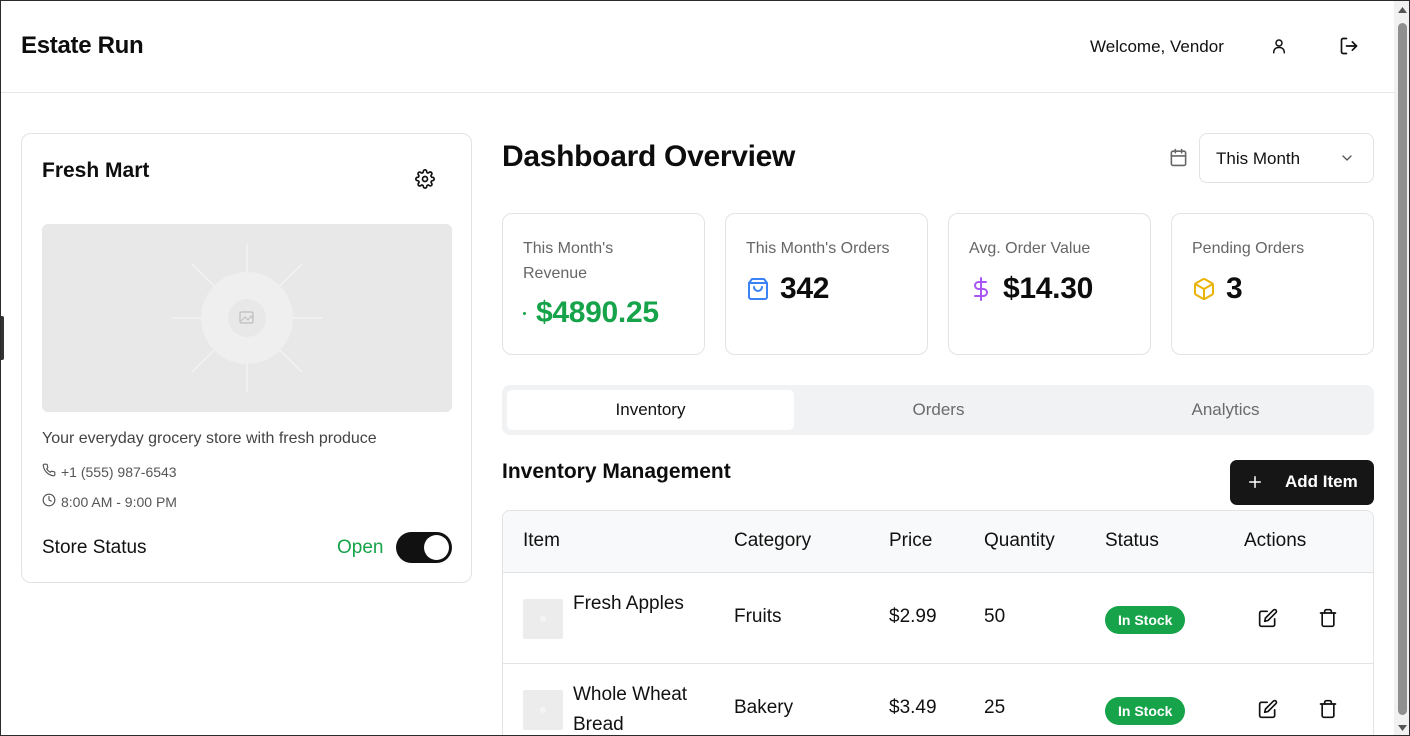  What do you see at coordinates (1030, 248) in the screenshot?
I see `stat-label: Avg. Order Value` at bounding box center [1030, 248].